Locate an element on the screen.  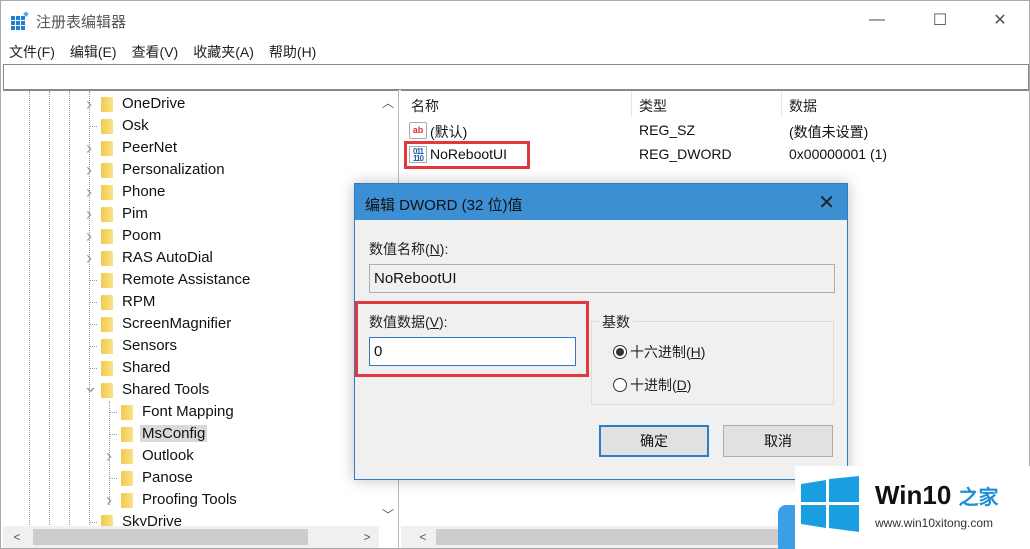
dialog-close-icon: ✕ is located at coordinates (826, 202).